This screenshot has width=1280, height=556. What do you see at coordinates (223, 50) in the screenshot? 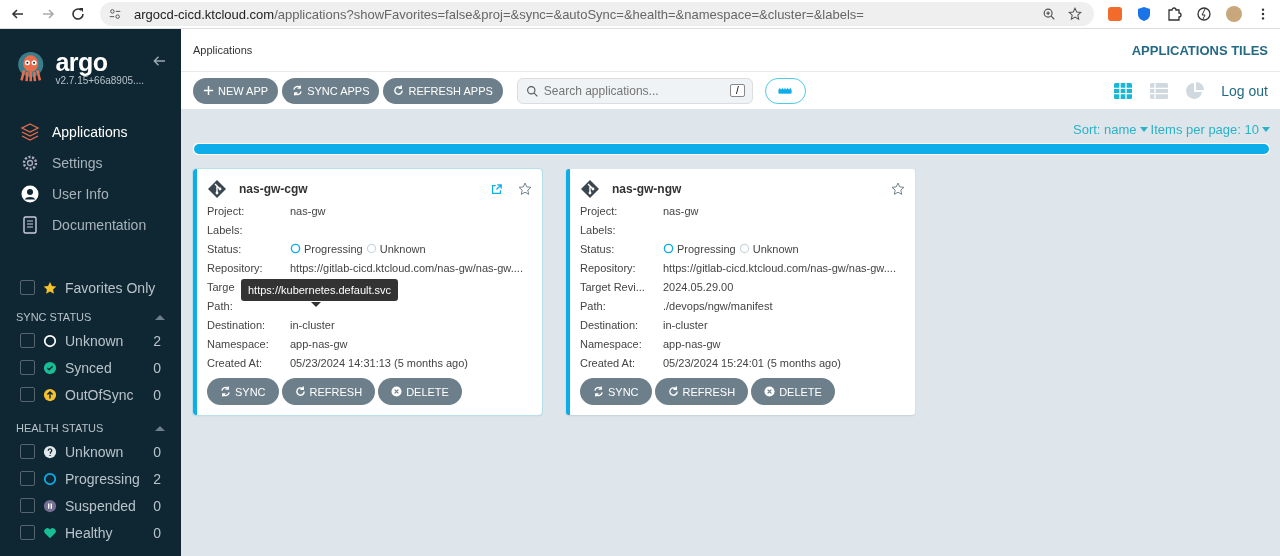
I see `breadcrumb: Applications` at bounding box center [223, 50].